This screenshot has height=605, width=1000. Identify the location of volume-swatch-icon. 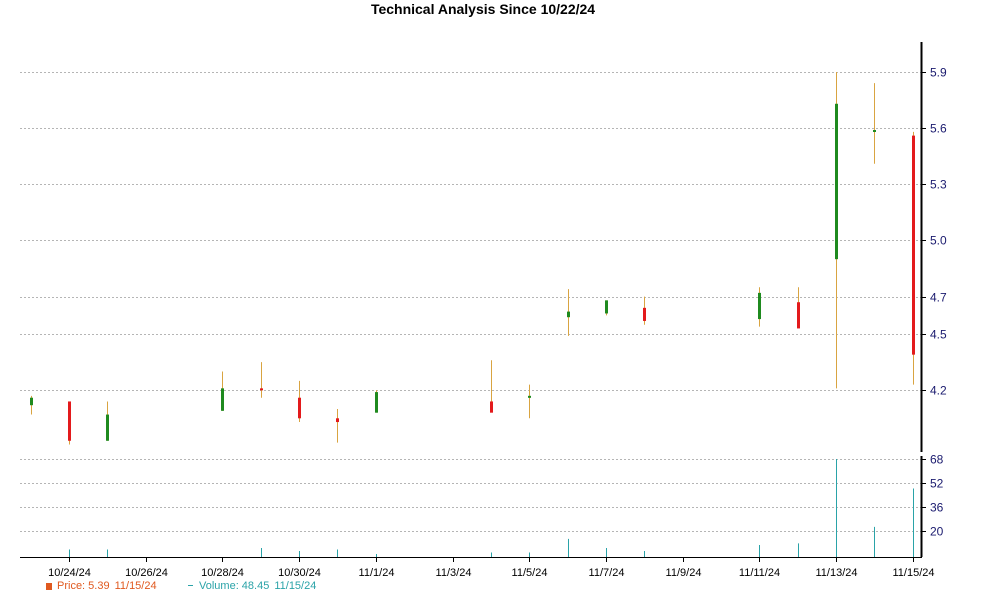
(190, 585).